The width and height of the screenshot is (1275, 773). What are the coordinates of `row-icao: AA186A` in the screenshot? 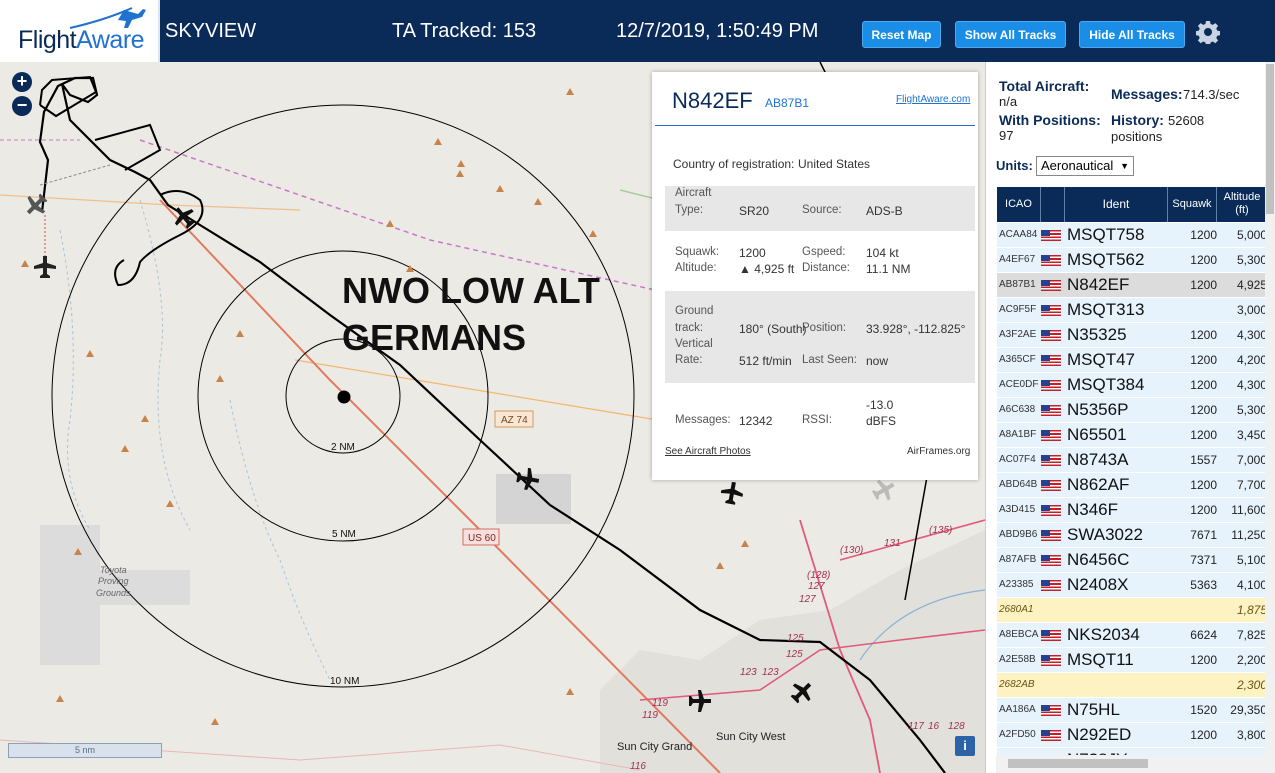 It's located at (1017, 709).